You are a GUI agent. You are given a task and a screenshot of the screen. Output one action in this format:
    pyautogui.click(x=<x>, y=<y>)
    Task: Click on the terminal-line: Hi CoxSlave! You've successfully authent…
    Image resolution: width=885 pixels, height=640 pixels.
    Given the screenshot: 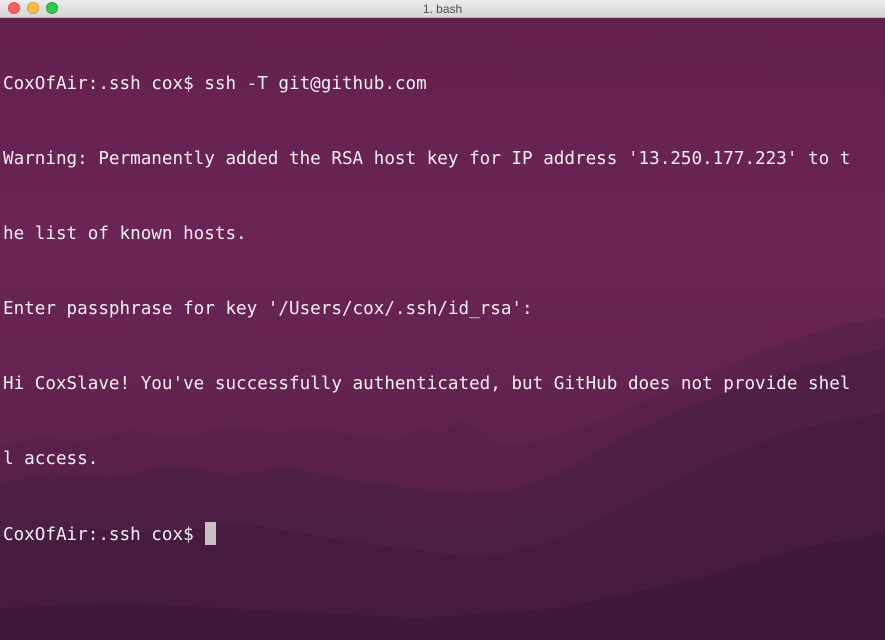 What is the action you would take?
    pyautogui.click(x=427, y=384)
    